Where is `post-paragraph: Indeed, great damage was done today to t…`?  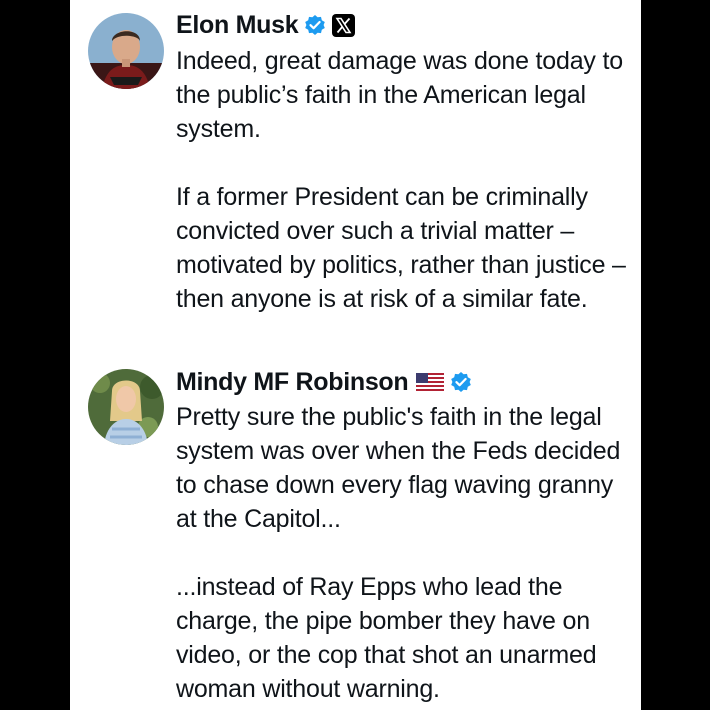
post-paragraph: Indeed, great damage was done today to t… is located at coordinates (399, 95).